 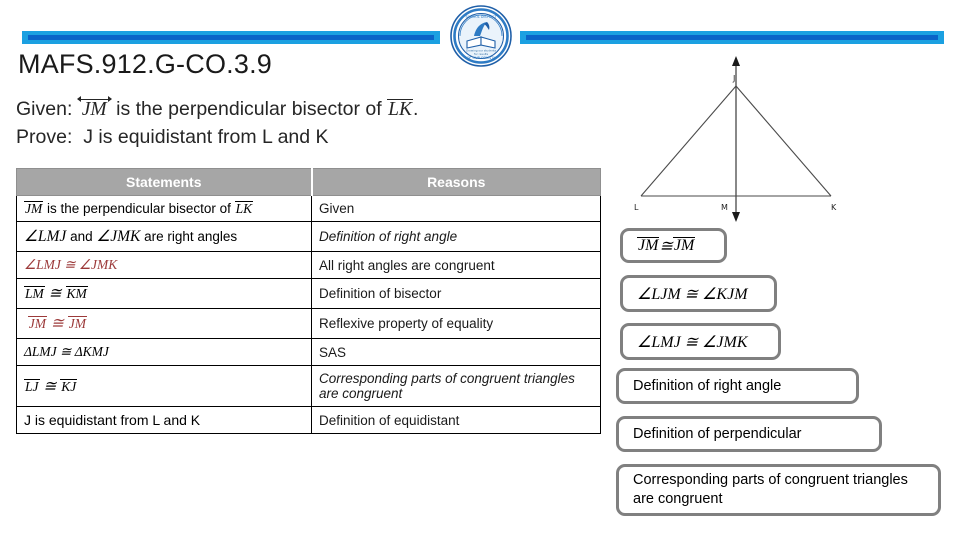 What do you see at coordinates (76, 294) in the screenshot?
I see `segment-km: KM` at bounding box center [76, 294].